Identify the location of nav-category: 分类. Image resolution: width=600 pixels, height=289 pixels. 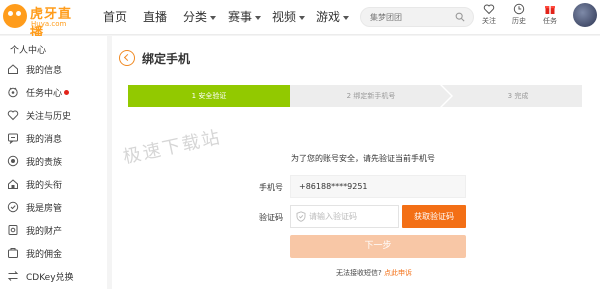
(200, 17).